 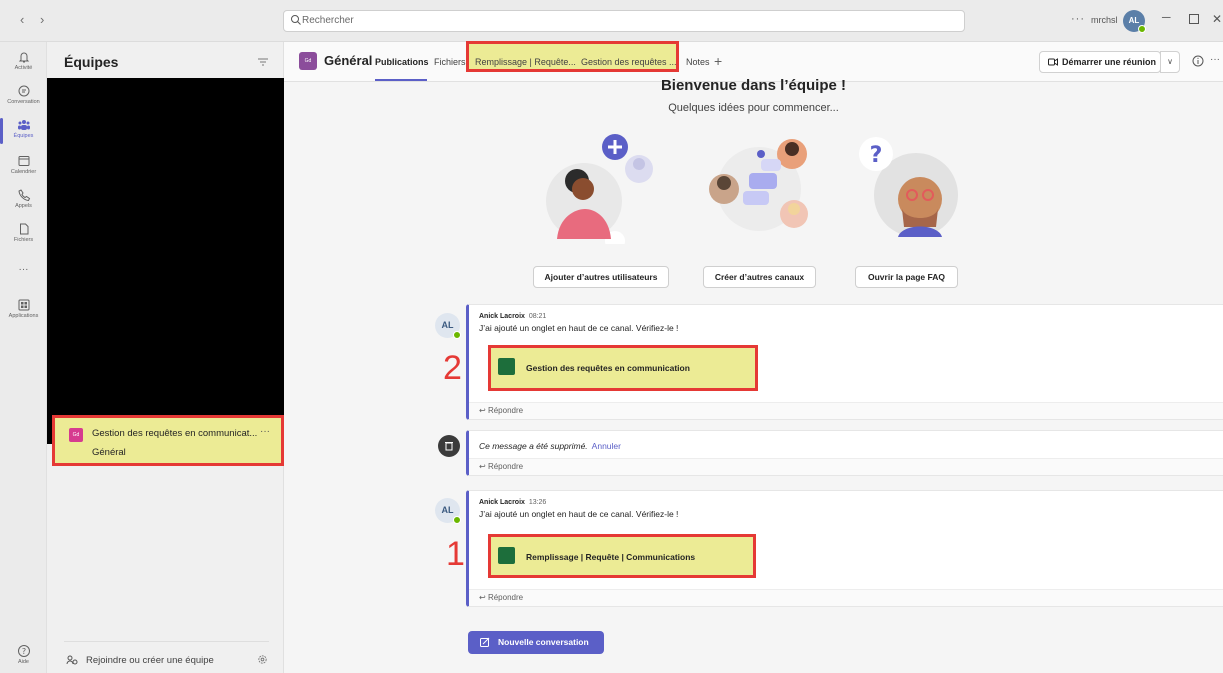 I want to click on chat-icon, so click(x=23, y=91).